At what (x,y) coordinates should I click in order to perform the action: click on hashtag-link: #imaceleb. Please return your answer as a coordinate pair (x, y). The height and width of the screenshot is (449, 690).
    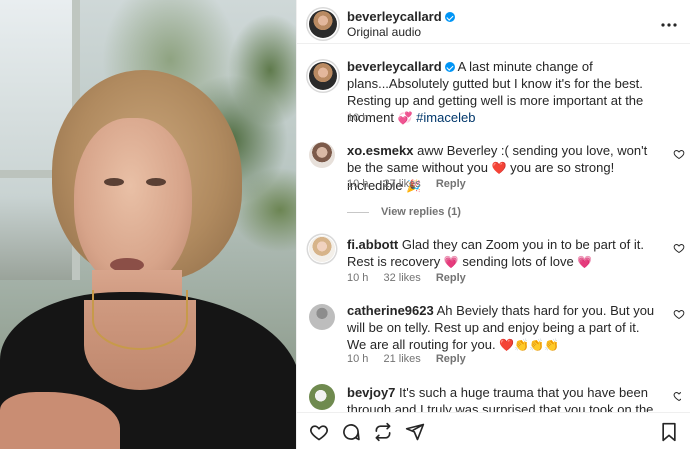
    Looking at the image, I should click on (445, 117).